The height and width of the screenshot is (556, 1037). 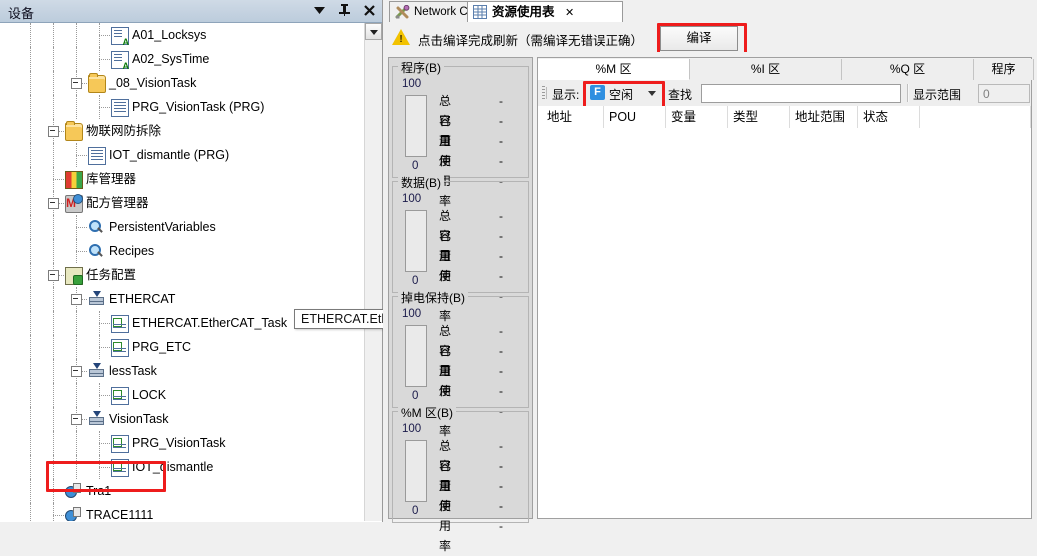 I want to click on taskcfg-icon, so click(x=74, y=276).